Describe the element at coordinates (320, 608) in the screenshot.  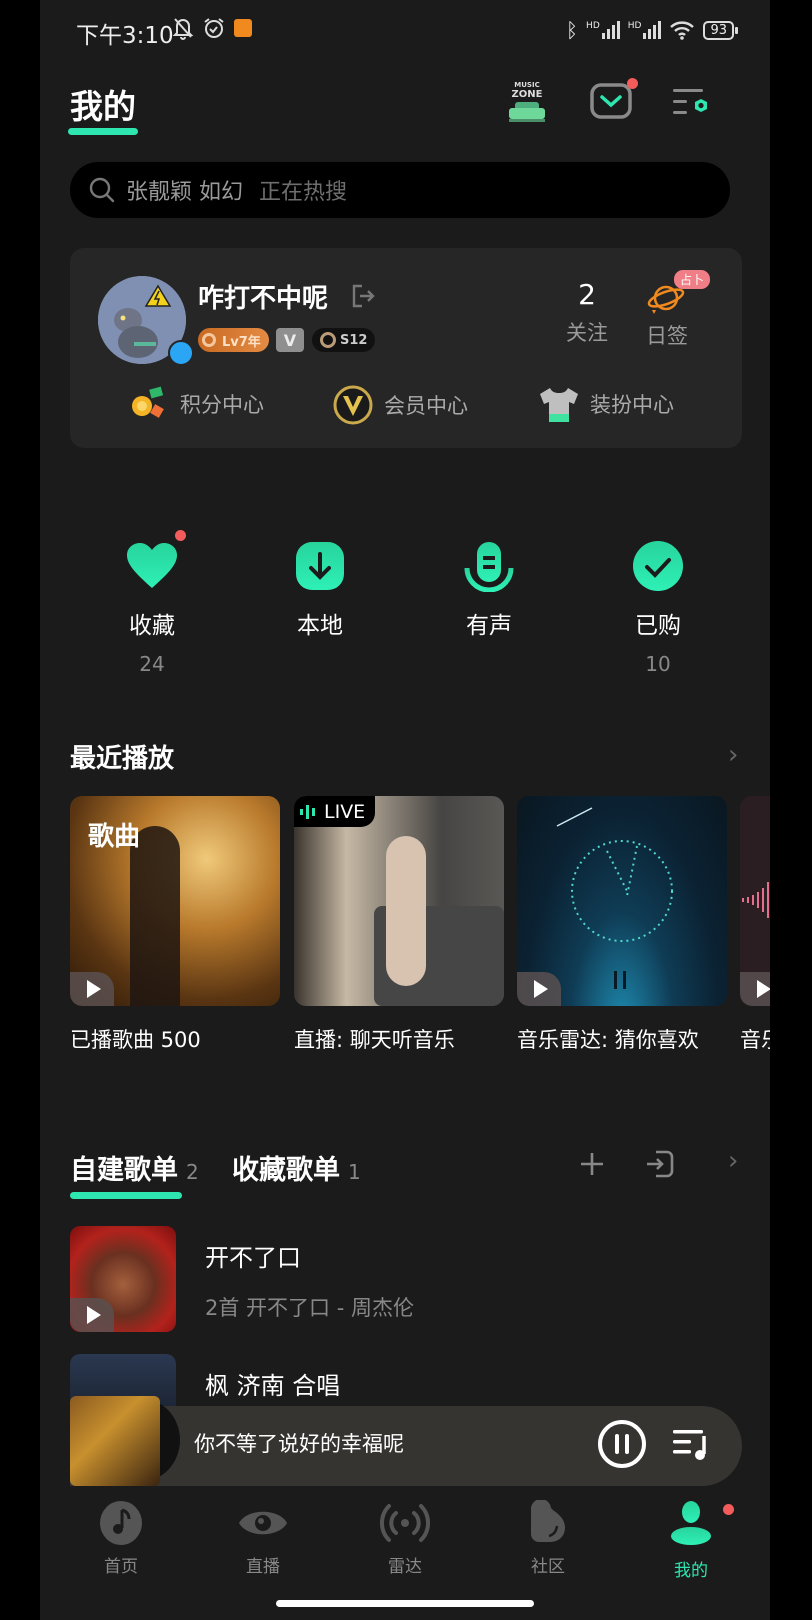
I see `quick-local: 本地` at that location.